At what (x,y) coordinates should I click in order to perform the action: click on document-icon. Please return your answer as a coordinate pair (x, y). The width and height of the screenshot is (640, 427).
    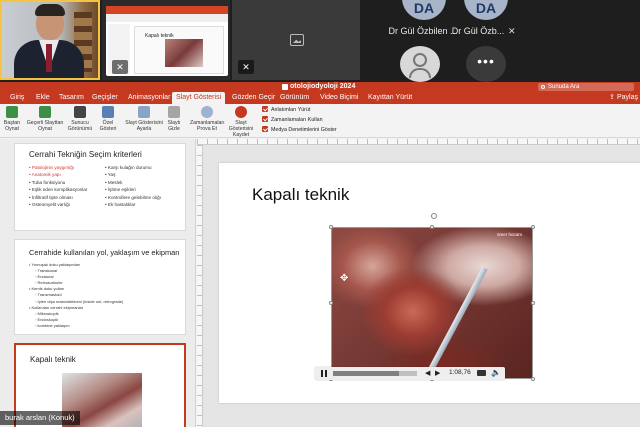
    Looking at the image, I should click on (285, 87).